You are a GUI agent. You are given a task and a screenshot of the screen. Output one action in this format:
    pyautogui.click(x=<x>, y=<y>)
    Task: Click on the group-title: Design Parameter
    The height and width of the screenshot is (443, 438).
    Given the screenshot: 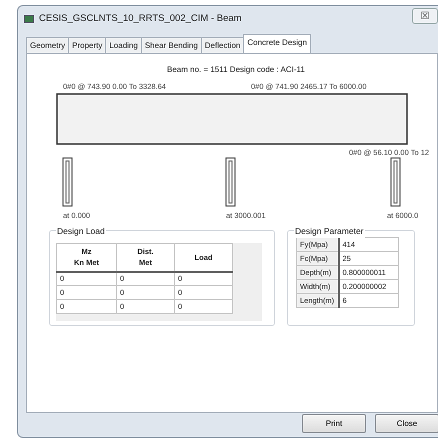 What is the action you would take?
    pyautogui.click(x=329, y=231)
    